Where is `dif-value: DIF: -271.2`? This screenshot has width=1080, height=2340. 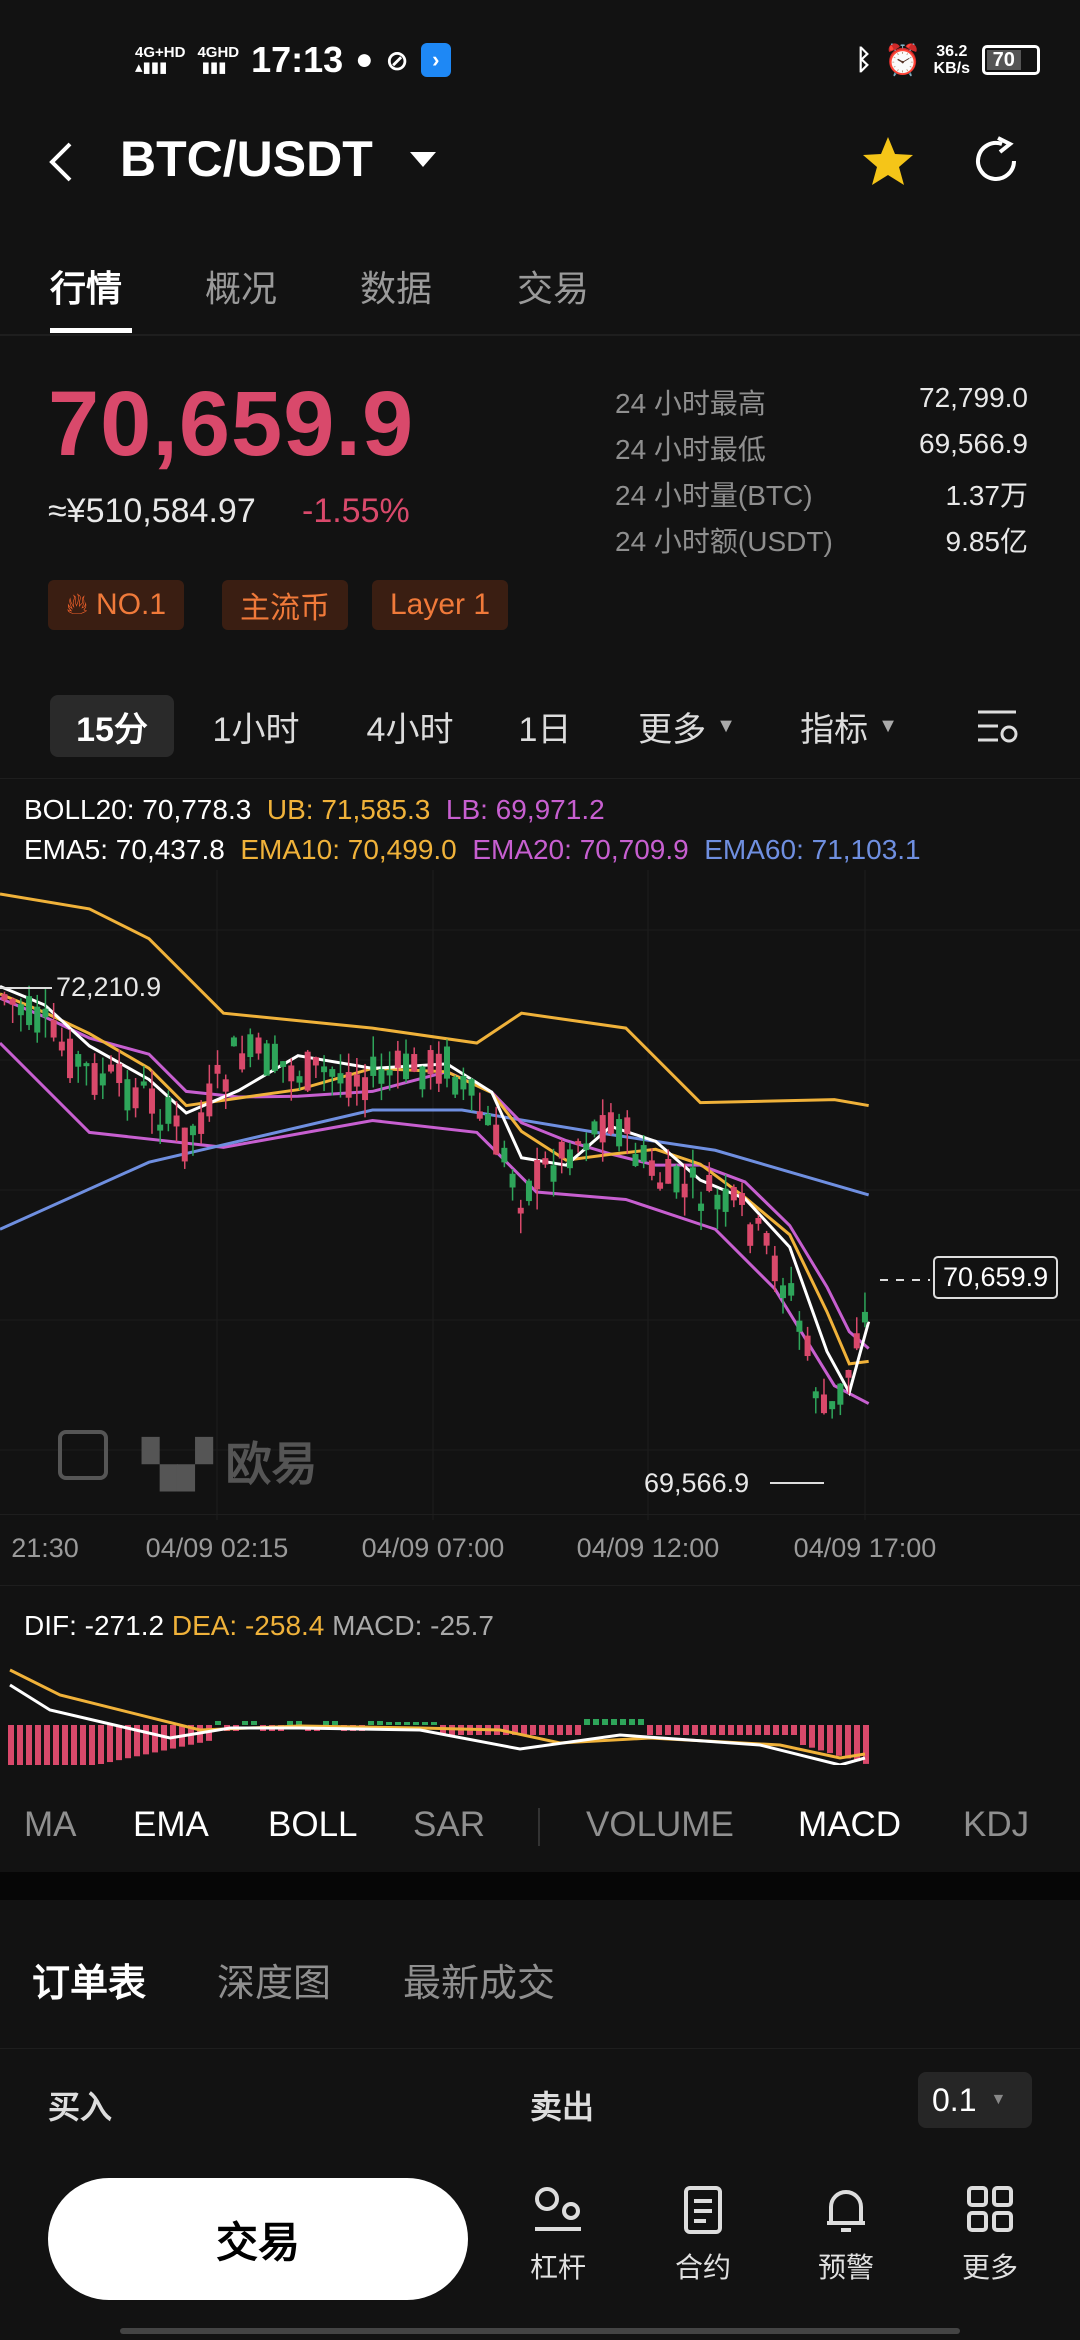
dif-value: DIF: -271.2 is located at coordinates (94, 1625).